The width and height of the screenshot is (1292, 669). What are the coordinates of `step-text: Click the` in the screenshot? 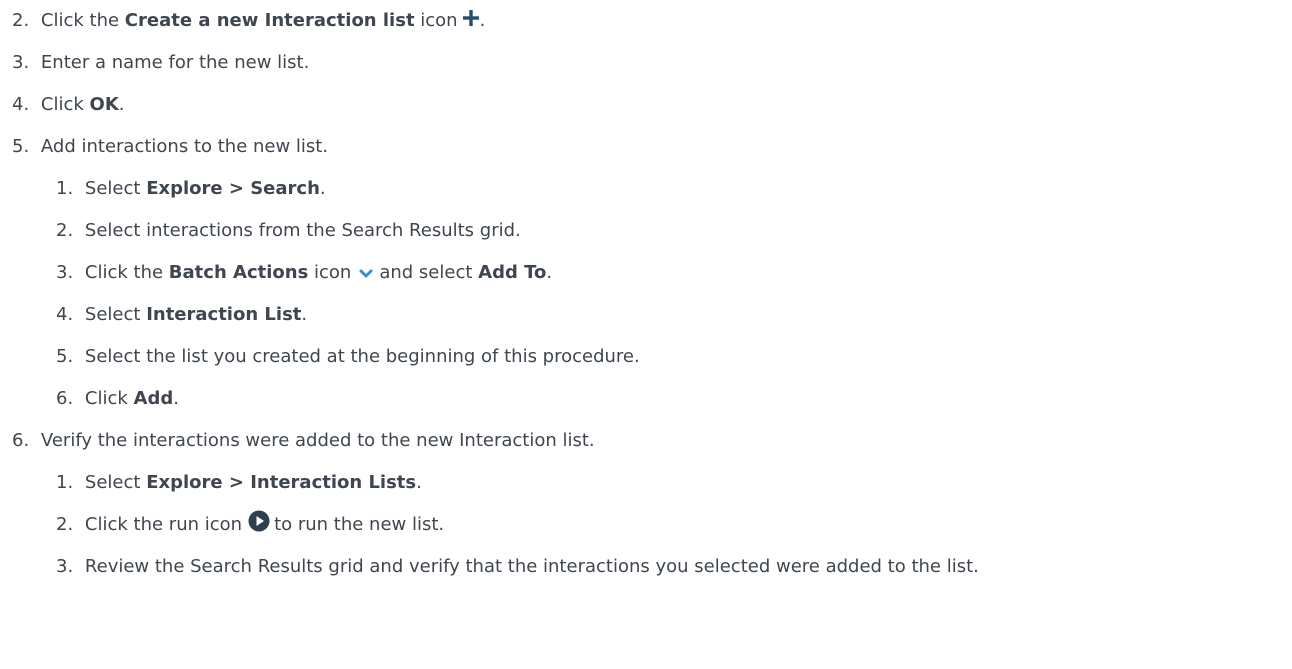 It's located at (82, 20).